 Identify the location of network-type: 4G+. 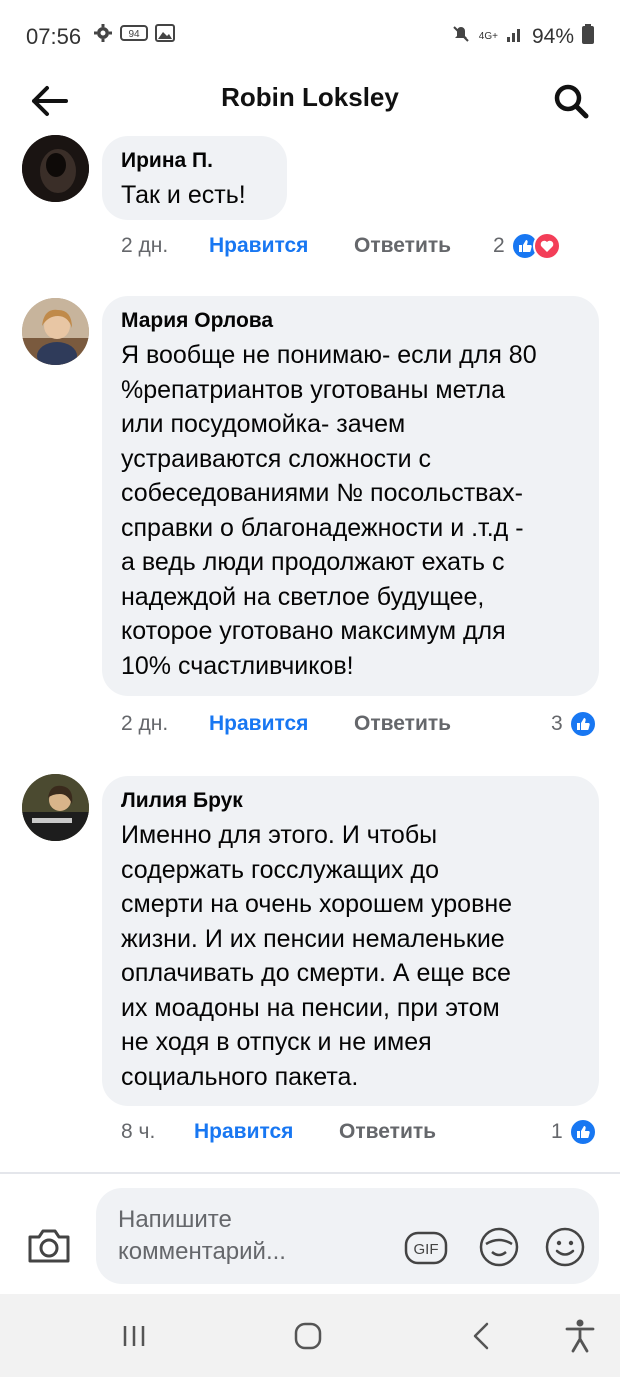
(488, 36).